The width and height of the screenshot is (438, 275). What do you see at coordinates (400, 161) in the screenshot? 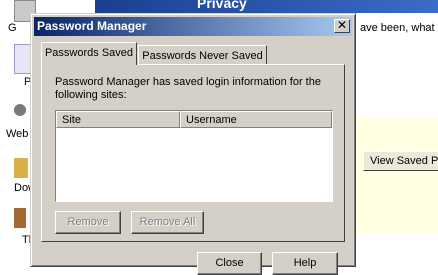
I see `view-saved-passwords-button: View Saved Pa` at bounding box center [400, 161].